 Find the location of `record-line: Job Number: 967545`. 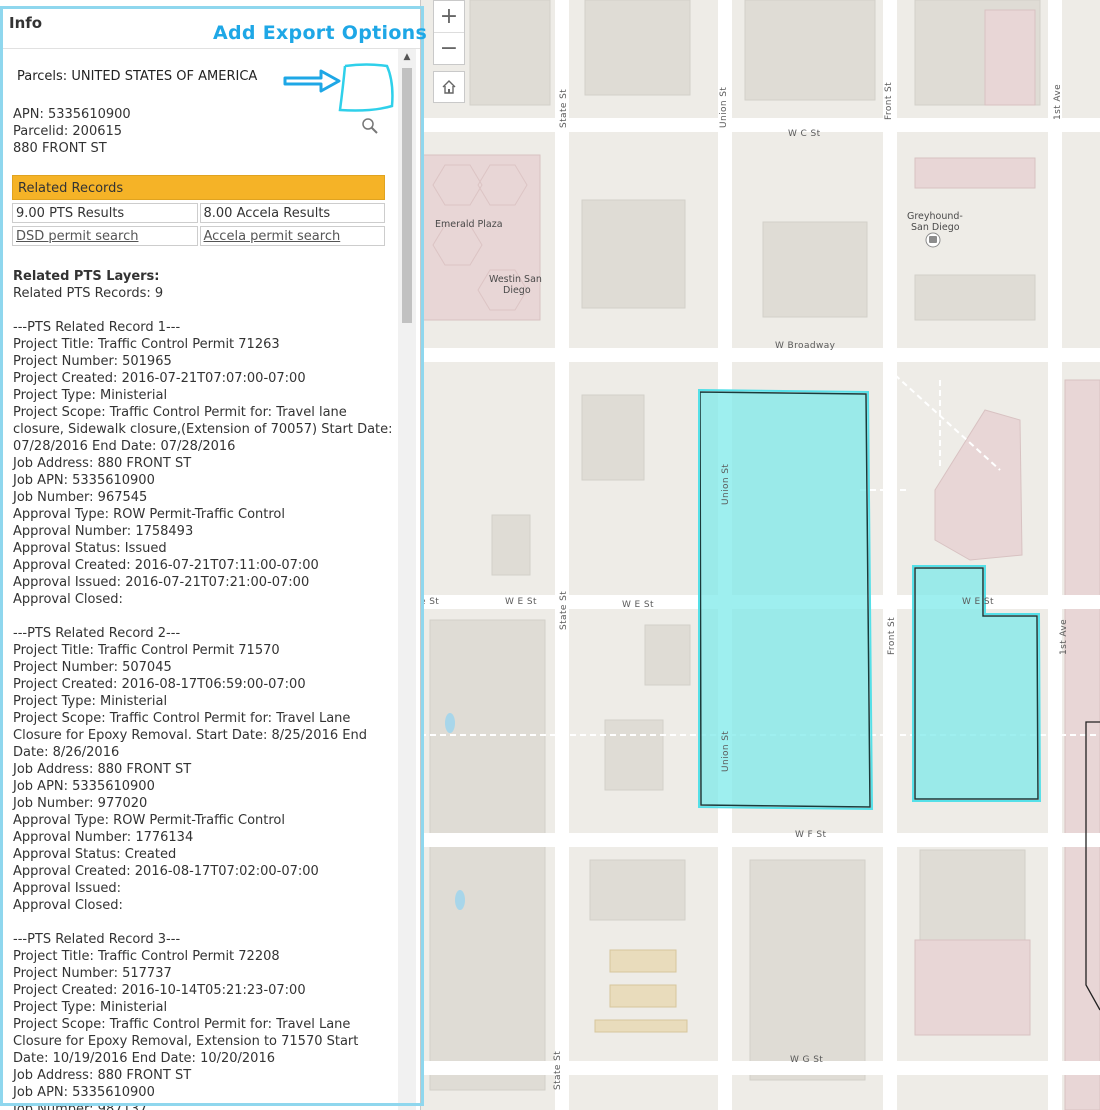

record-line: Job Number: 967545 is located at coordinates (80, 497).